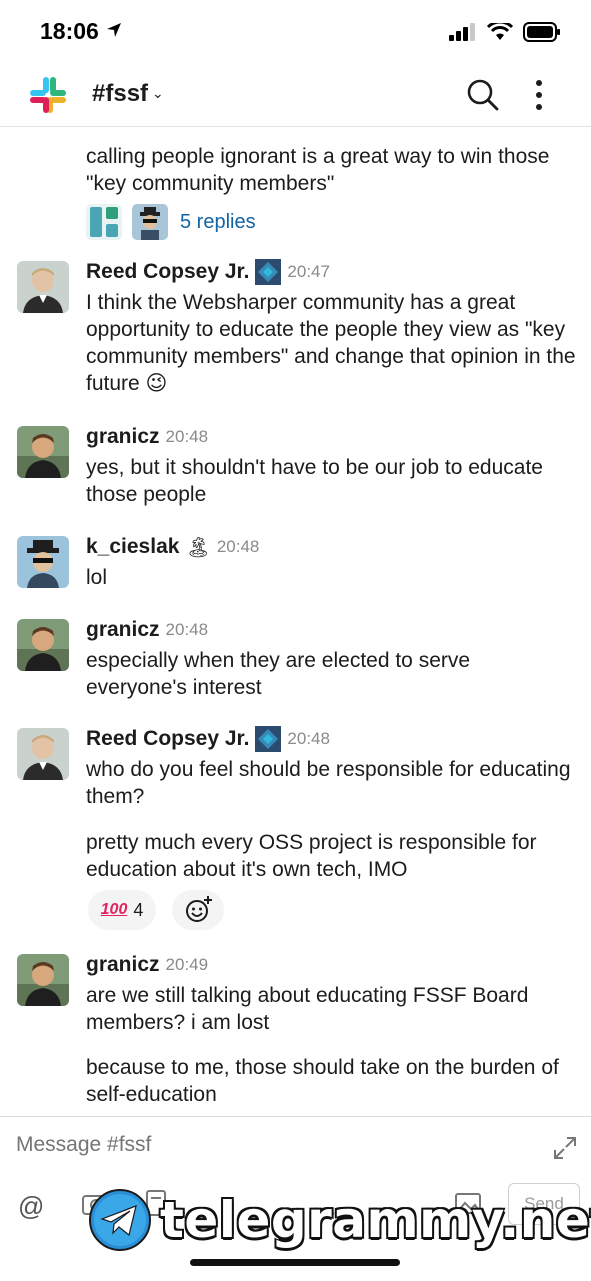  What do you see at coordinates (295, 32) in the screenshot?
I see `status-bar: 18:06` at bounding box center [295, 32].